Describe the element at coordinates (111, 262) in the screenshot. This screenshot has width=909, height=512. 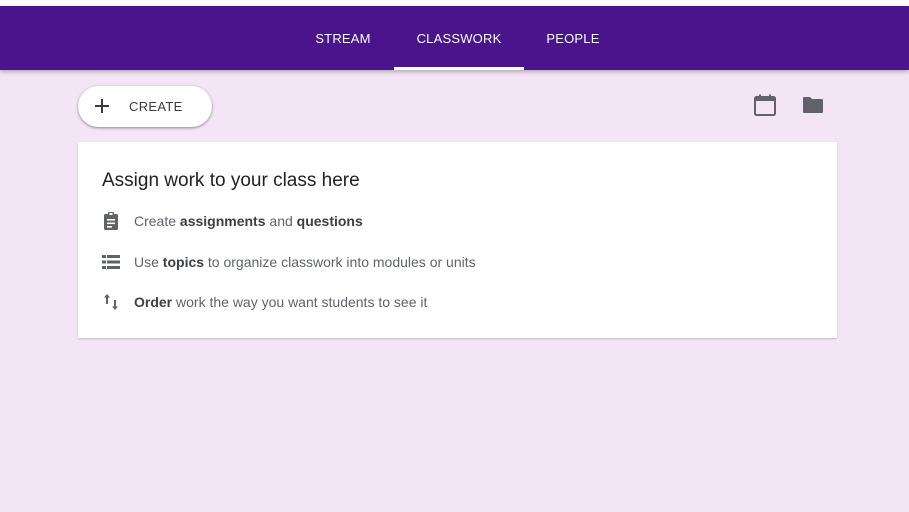
I see `list-icon` at that location.